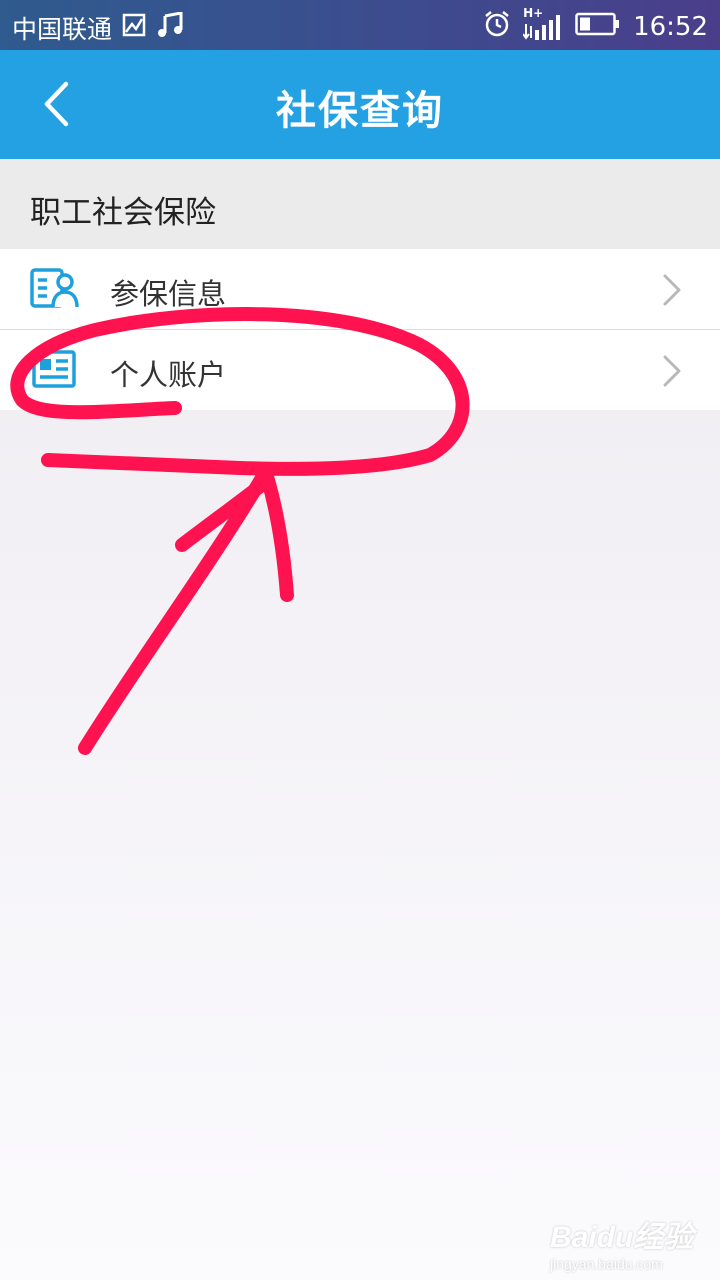 Image resolution: width=720 pixels, height=1280 pixels. What do you see at coordinates (360, 204) in the screenshot?
I see `section-header: 职工社会保险` at bounding box center [360, 204].